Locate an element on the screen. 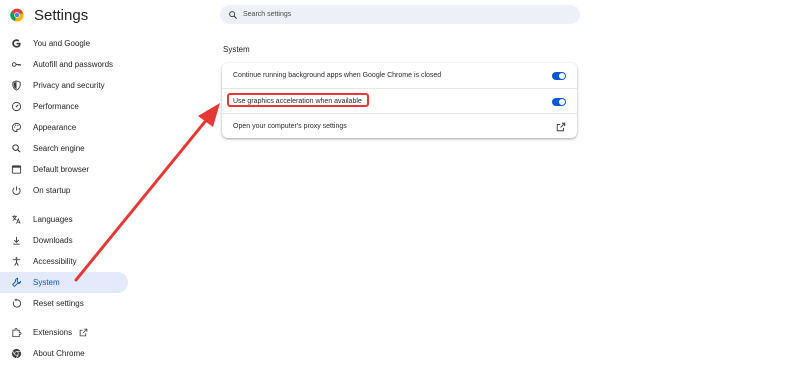 The height and width of the screenshot is (366, 800). browser-window-icon is located at coordinates (16, 169).